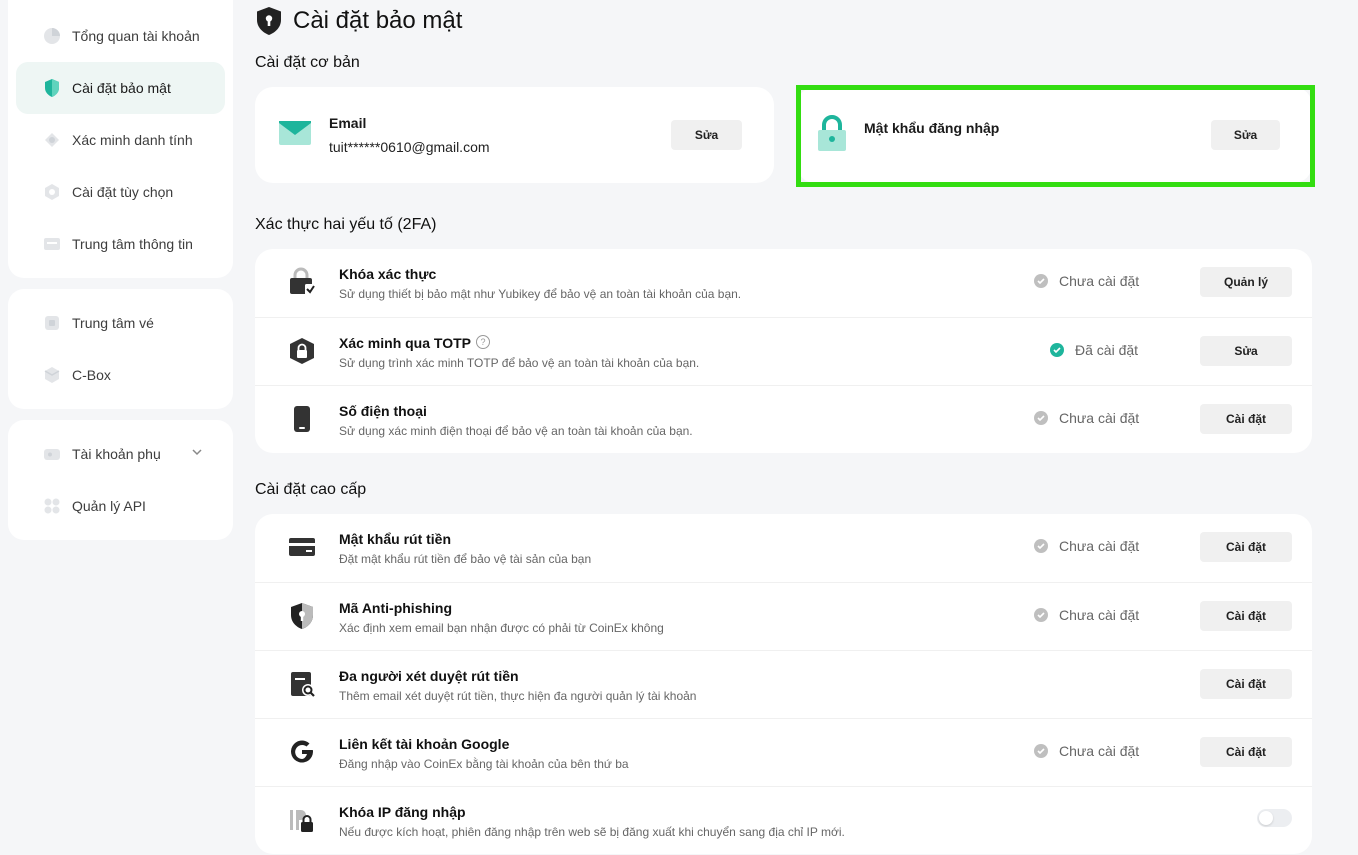 This screenshot has height=855, width=1358. I want to click on sidebar-group-support: Trung tâm vé C-Box, so click(120, 349).